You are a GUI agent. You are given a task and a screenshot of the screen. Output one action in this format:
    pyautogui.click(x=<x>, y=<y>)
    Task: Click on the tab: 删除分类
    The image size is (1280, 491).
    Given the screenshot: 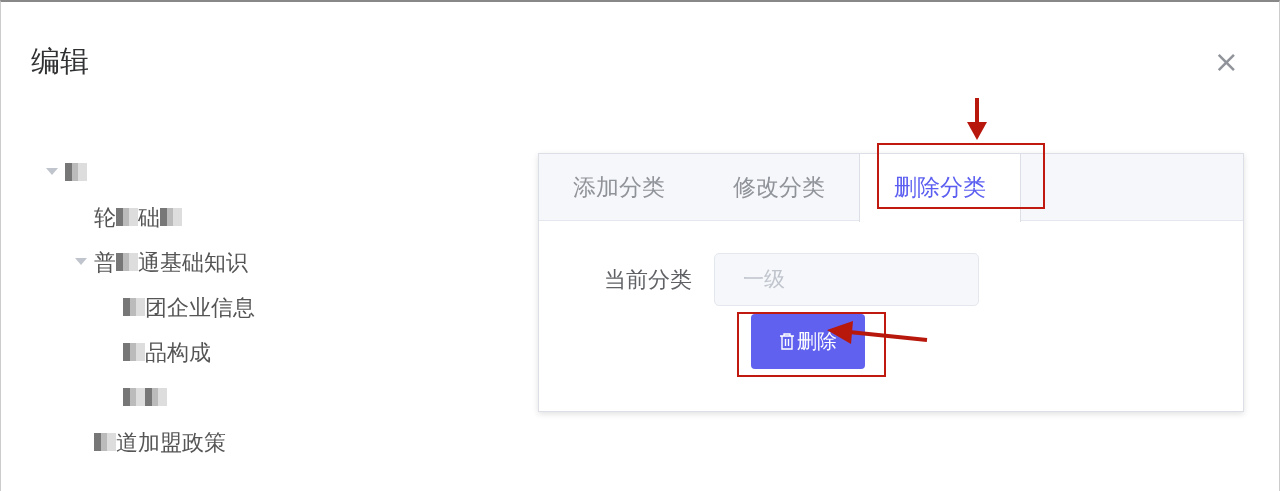 What is the action you would take?
    pyautogui.click(x=940, y=187)
    